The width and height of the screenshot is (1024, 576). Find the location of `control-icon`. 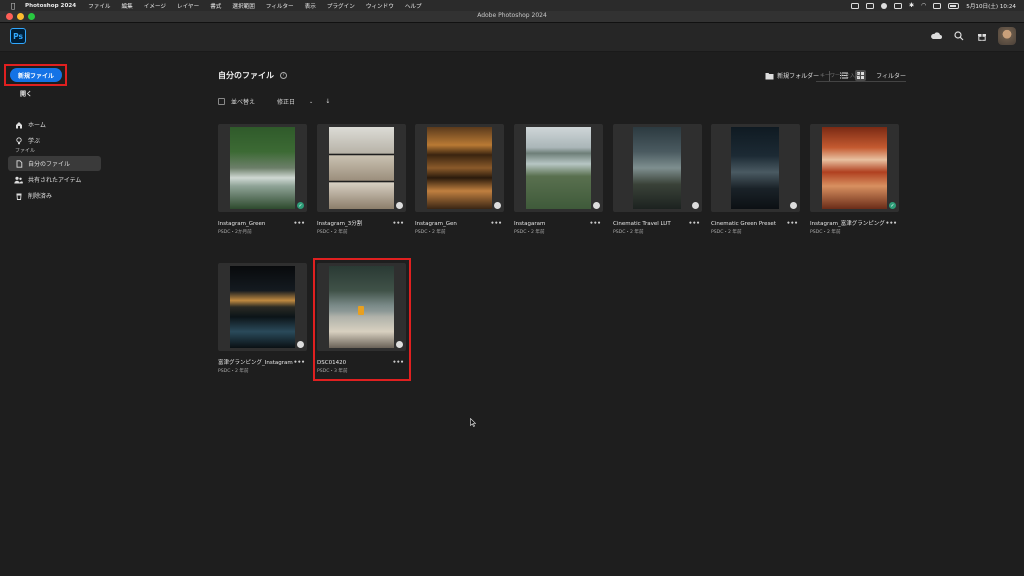

control-icon is located at coordinates (883, 5).